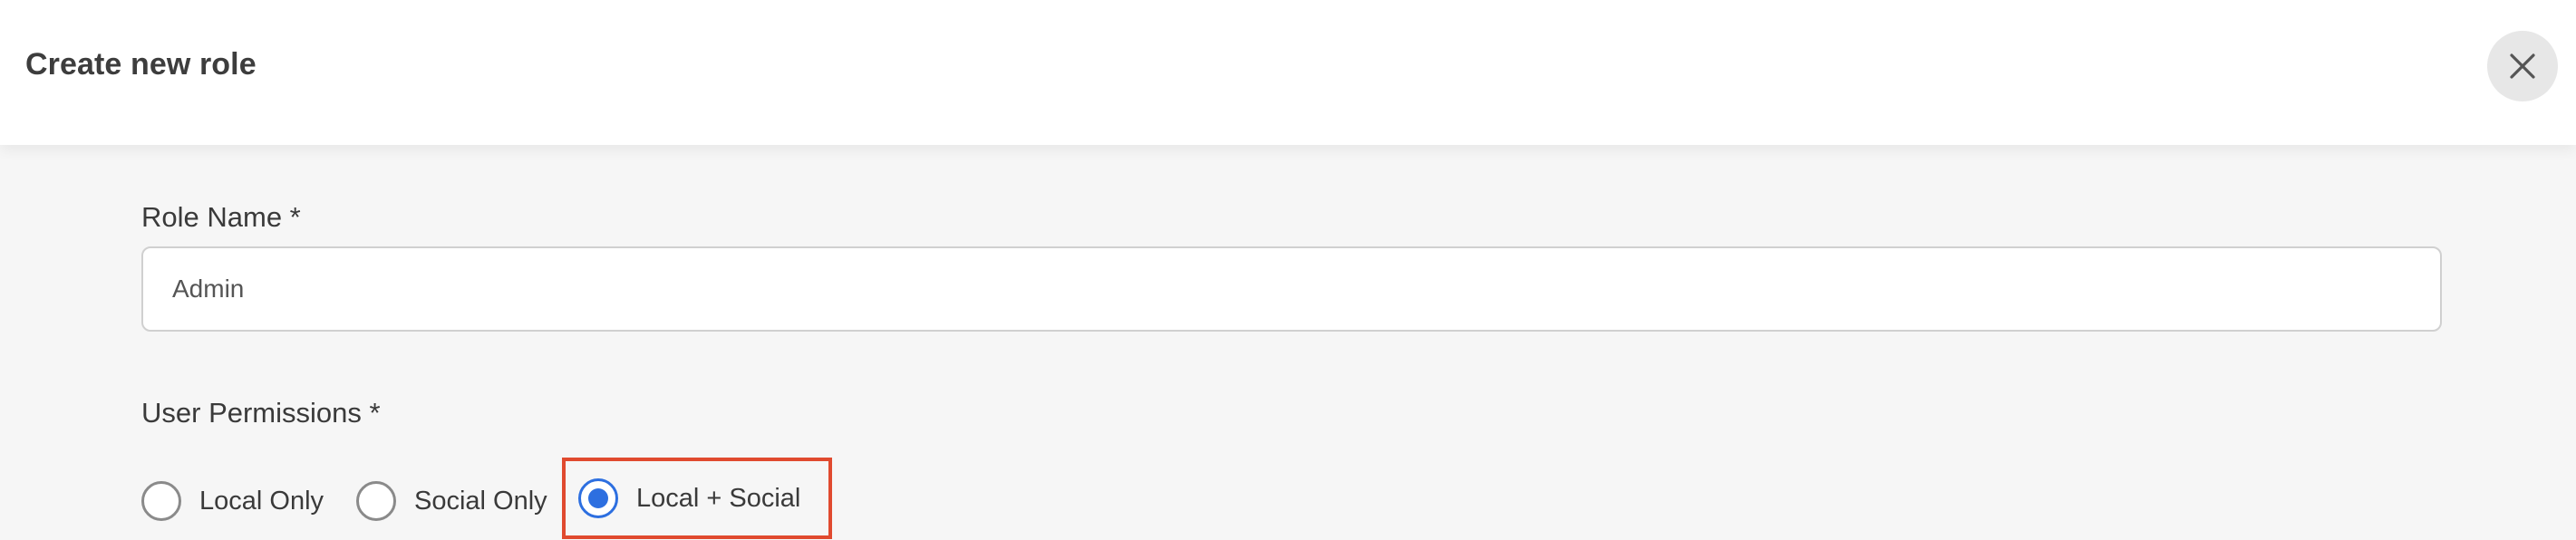 The height and width of the screenshot is (540, 2576). Describe the element at coordinates (480, 501) in the screenshot. I see `radio-social-only-label: Social Only` at that location.